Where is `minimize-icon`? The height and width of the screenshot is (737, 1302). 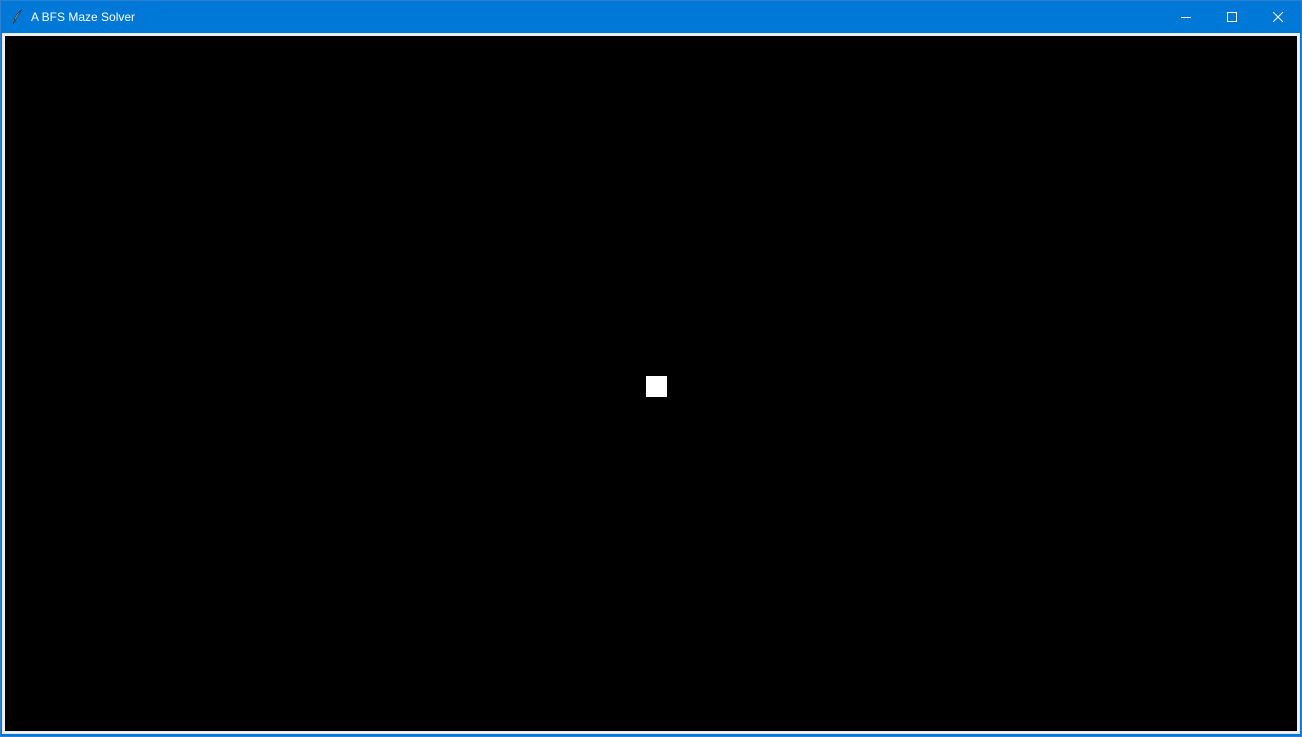
minimize-icon is located at coordinates (1186, 17).